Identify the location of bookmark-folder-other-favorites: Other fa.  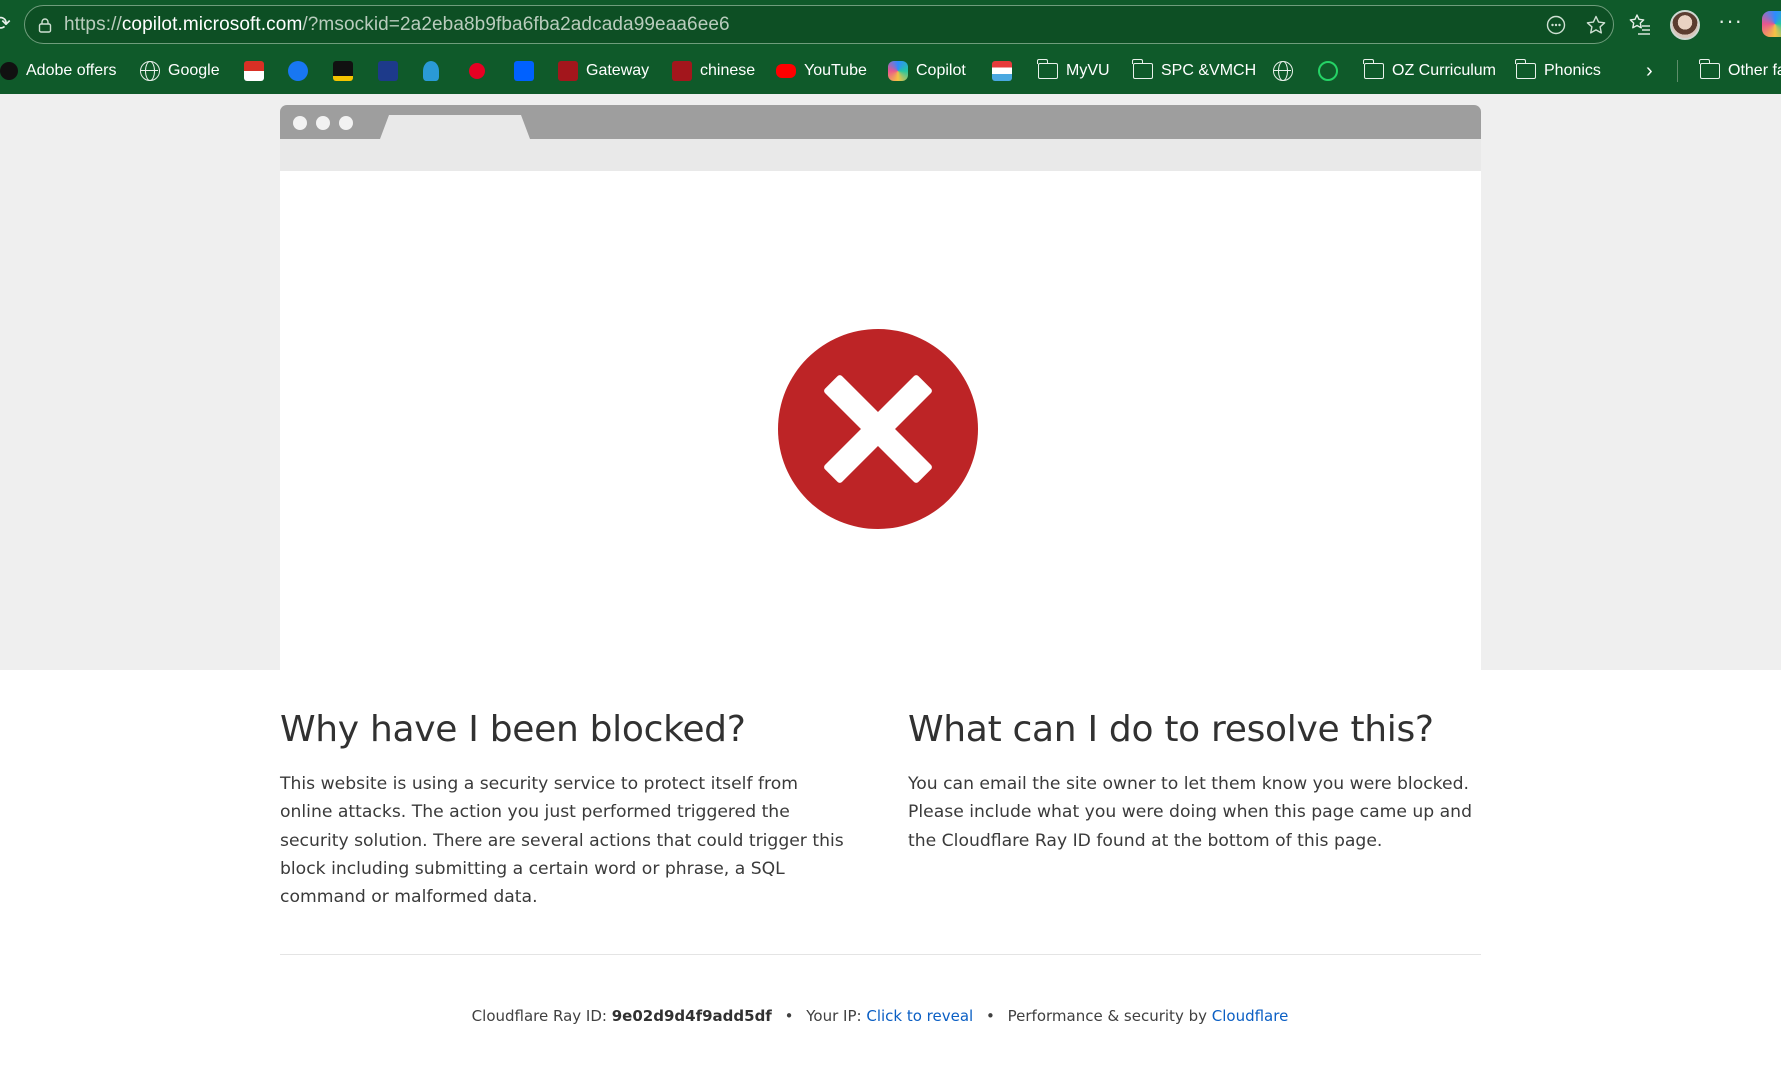
(1740, 71).